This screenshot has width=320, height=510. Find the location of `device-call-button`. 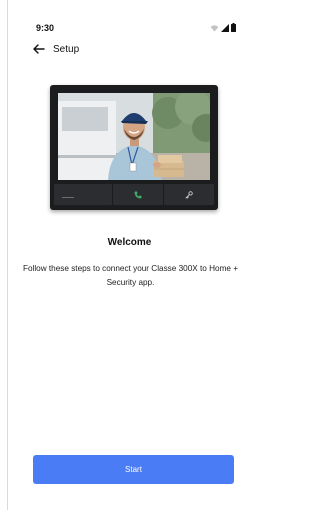

device-call-button is located at coordinates (138, 194).